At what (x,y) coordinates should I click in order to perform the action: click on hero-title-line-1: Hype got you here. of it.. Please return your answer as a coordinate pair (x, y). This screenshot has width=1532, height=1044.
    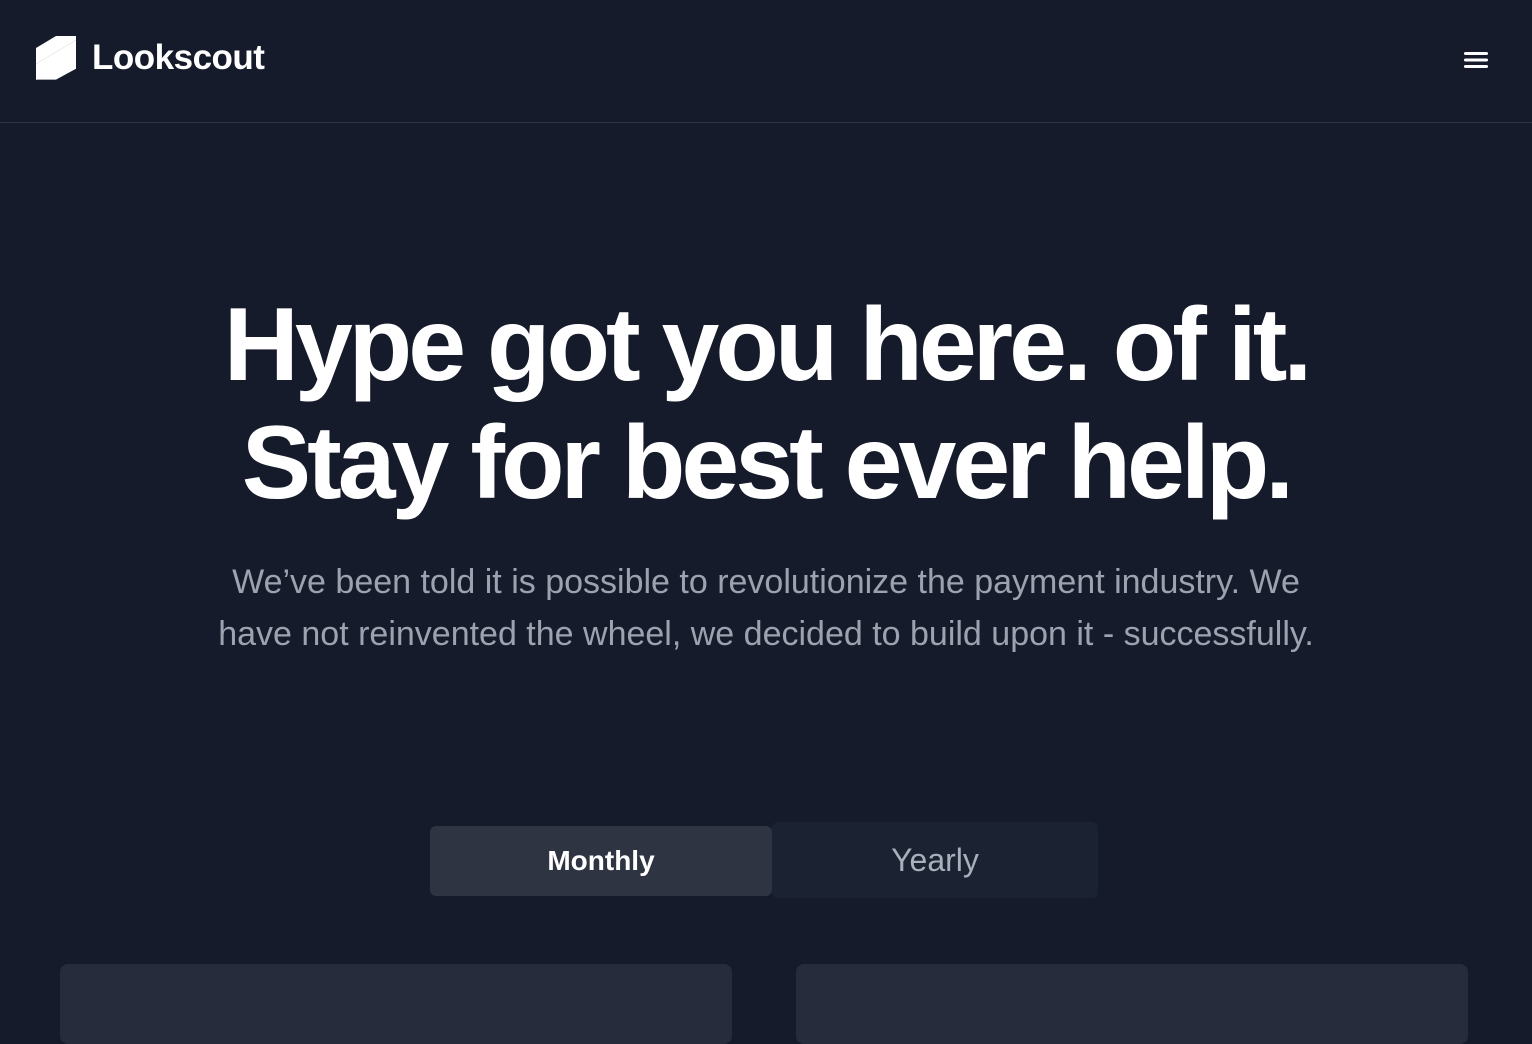
    Looking at the image, I should click on (768, 345).